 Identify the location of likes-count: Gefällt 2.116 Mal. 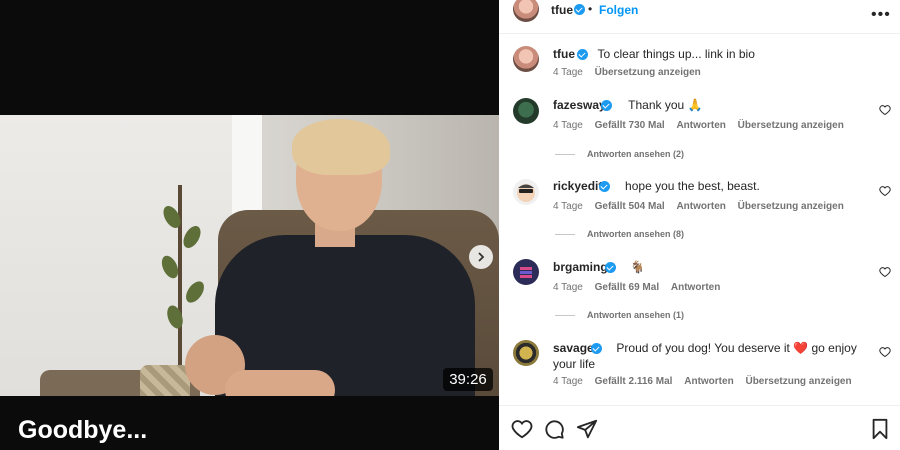
(634, 381).